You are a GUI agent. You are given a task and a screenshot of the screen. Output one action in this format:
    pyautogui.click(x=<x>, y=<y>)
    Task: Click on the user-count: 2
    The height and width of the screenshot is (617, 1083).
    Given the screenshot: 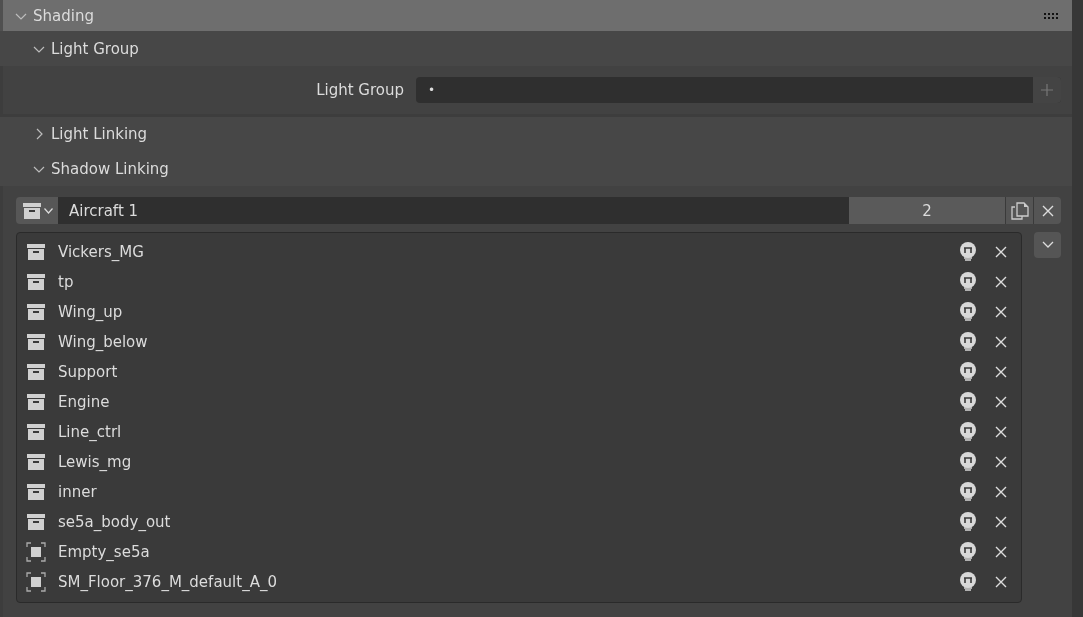 What is the action you would take?
    pyautogui.click(x=927, y=210)
    